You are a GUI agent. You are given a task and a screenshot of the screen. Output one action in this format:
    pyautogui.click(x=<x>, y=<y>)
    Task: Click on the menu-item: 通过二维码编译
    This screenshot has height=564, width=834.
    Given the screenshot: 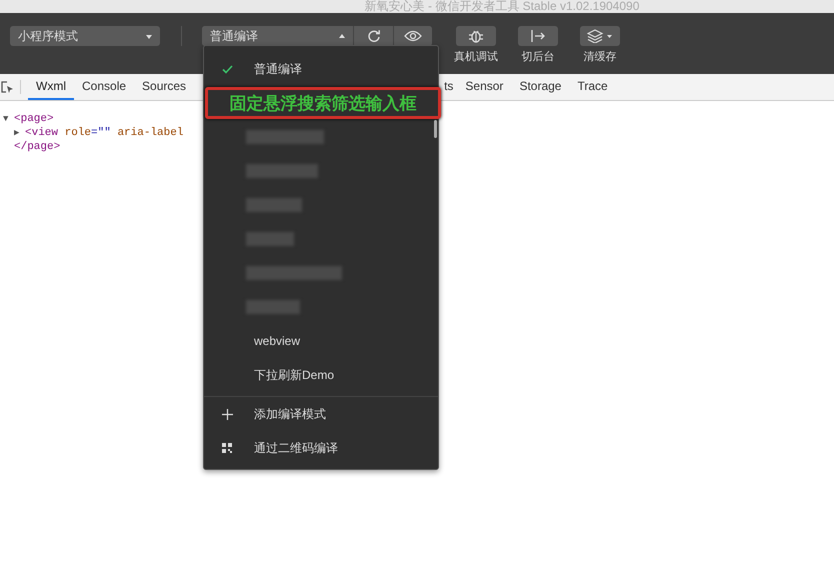 What is the action you would take?
    pyautogui.click(x=318, y=448)
    